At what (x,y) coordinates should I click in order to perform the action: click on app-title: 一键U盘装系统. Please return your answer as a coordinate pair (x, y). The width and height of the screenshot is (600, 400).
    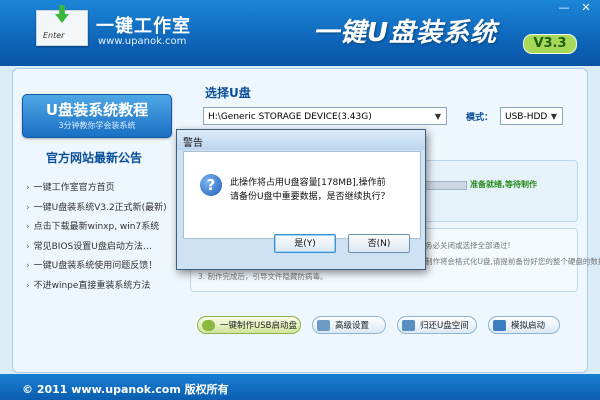
    Looking at the image, I should click on (405, 33).